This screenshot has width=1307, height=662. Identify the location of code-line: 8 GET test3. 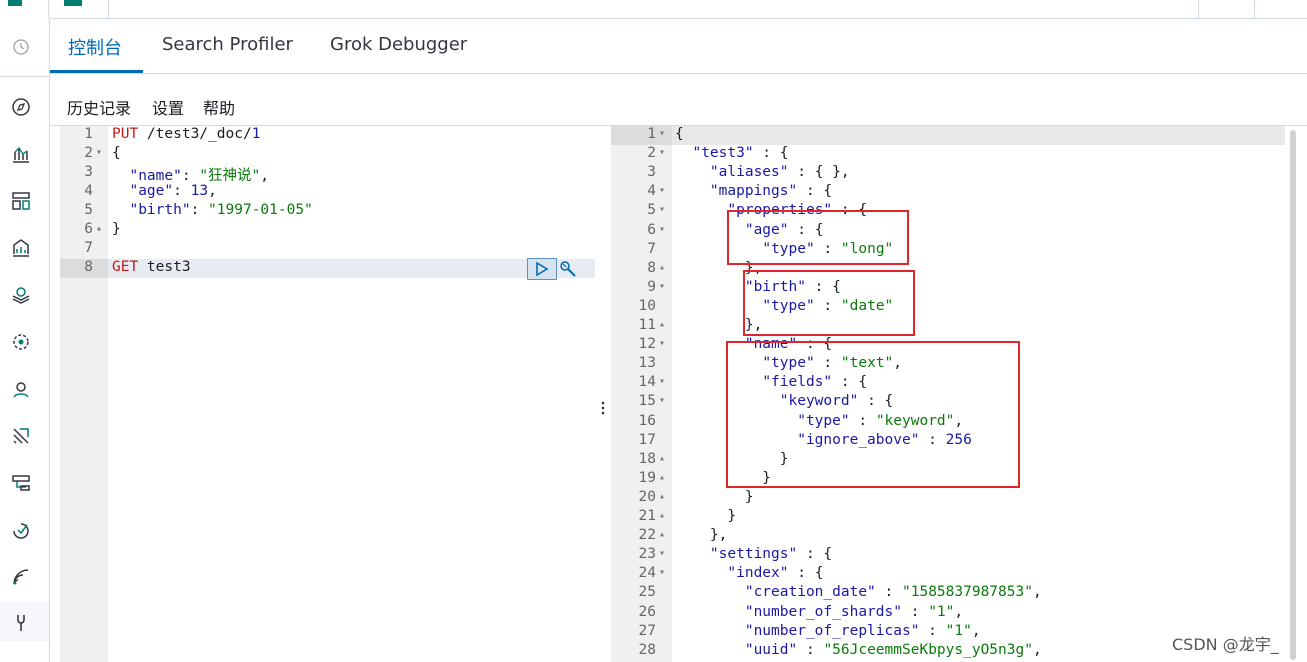
(327, 268).